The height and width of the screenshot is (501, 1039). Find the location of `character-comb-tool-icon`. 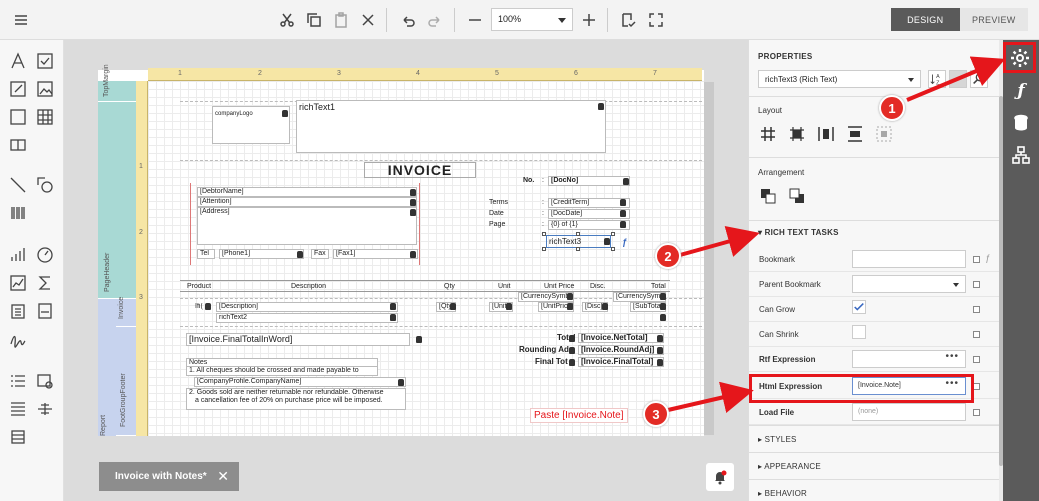

character-comb-tool-icon is located at coordinates (18, 145).